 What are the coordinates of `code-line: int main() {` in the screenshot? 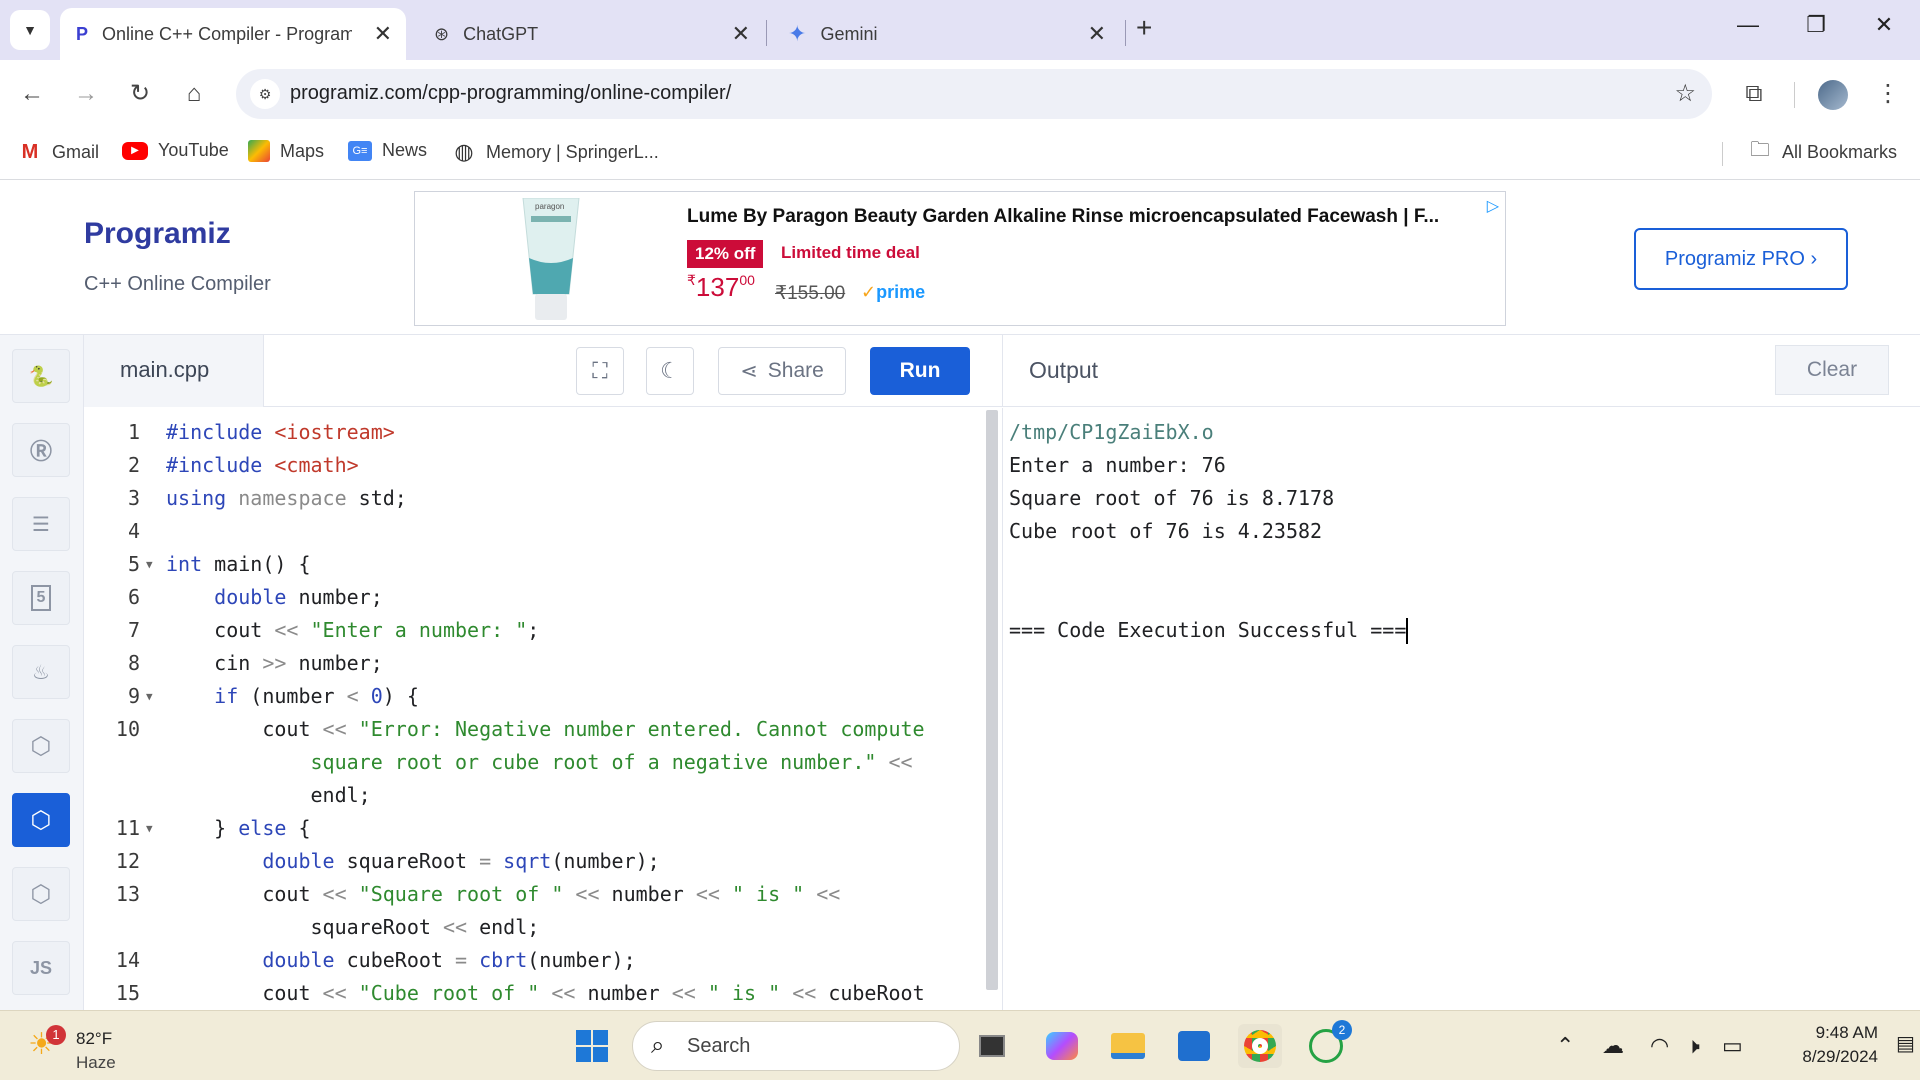 It's located at (238, 564).